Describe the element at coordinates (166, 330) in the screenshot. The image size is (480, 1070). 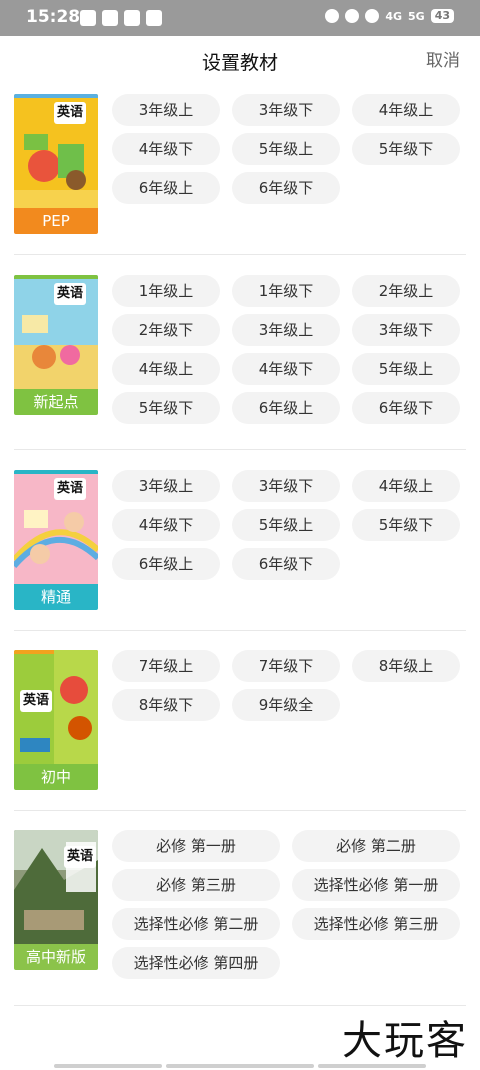
I see `grade-pill: 2年级下` at that location.